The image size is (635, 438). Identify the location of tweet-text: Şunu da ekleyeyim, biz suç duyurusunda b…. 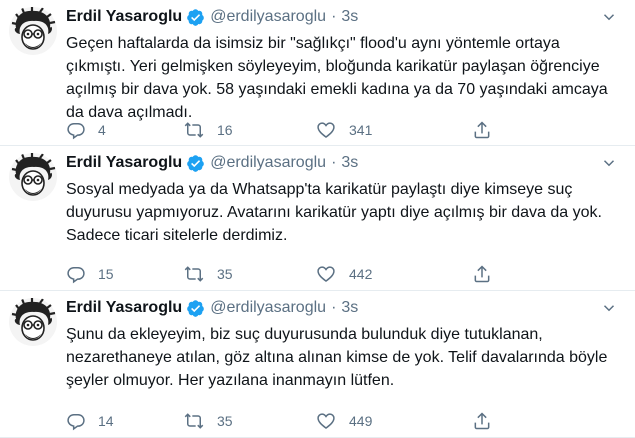
(337, 357).